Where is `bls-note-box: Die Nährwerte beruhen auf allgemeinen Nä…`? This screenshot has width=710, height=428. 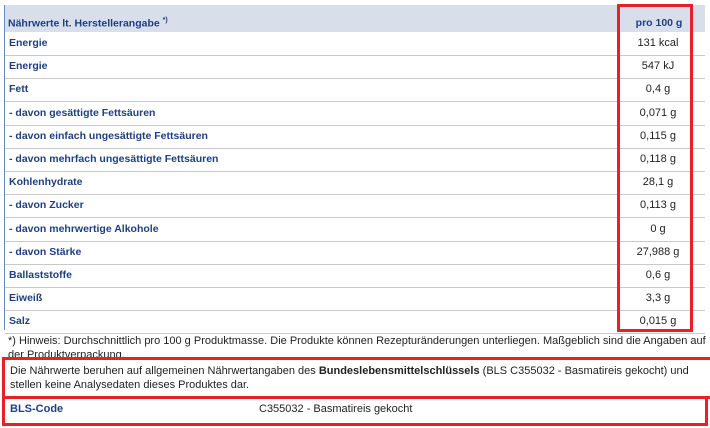 bls-note-box: Die Nährwerte beruhen auf allgemeinen Nä… is located at coordinates (356, 378).